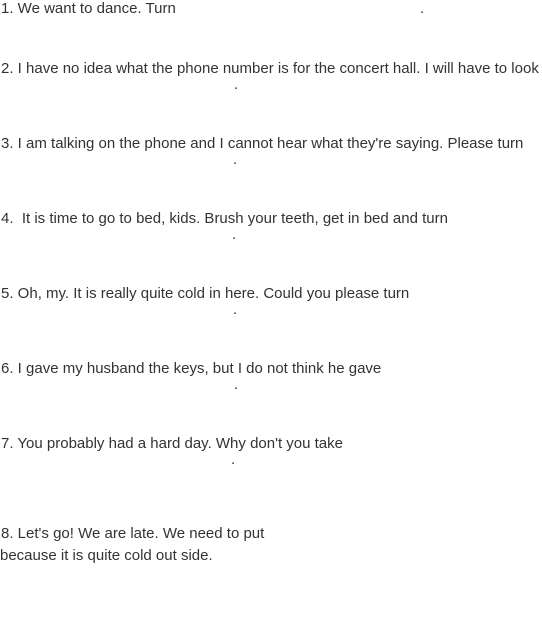  I want to click on item-number: 3., so click(7, 143).